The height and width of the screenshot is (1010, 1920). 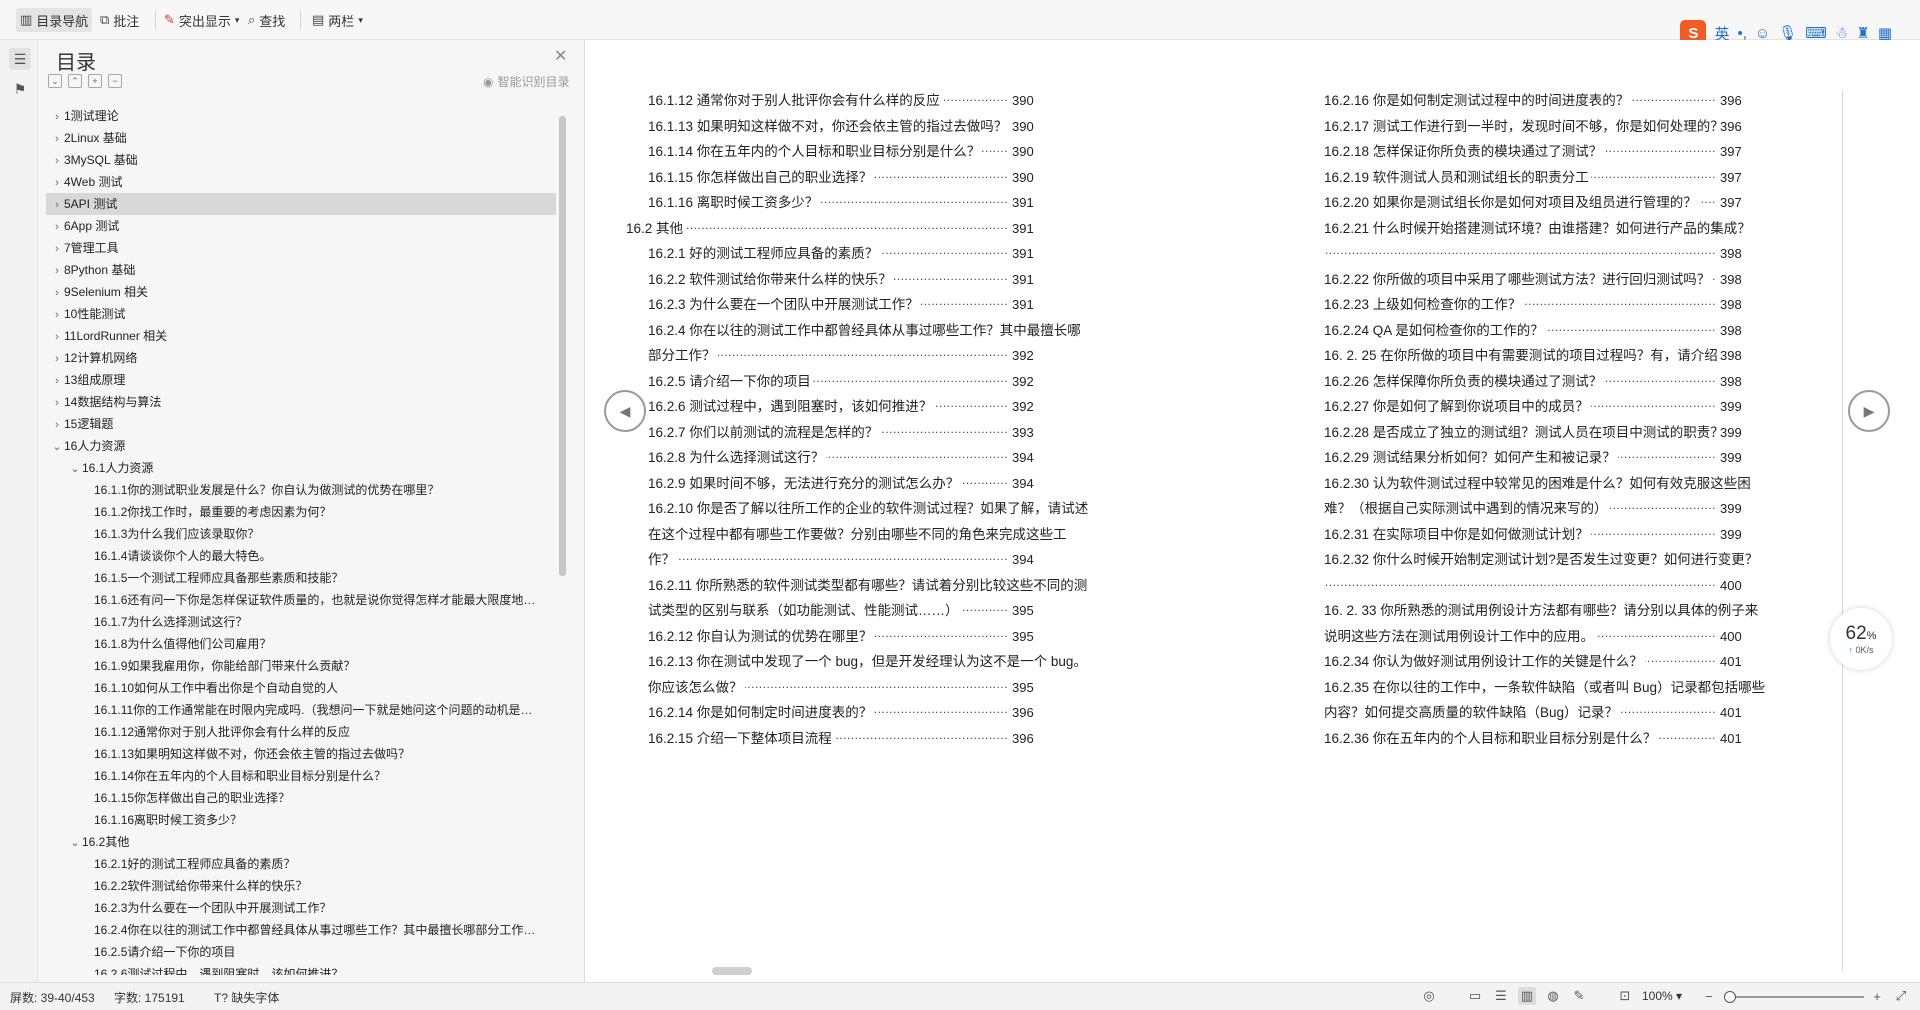 I want to click on toc-entry: 16.2.17 测试工作进行到一半时，发现时间不够，你是如何处理的？, so click(x=1525, y=126).